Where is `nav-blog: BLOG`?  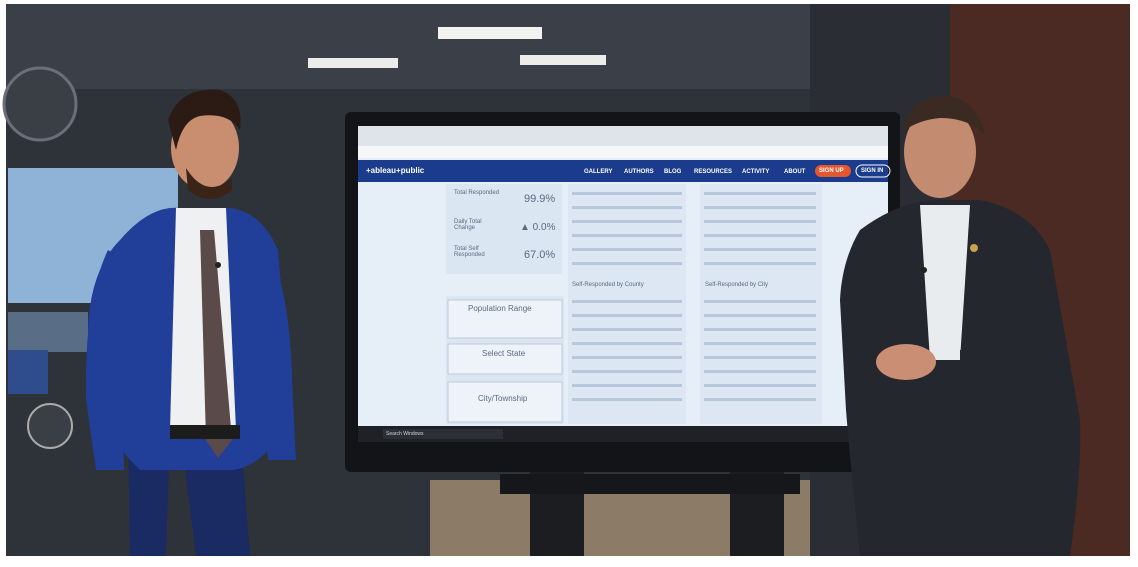
nav-blog: BLOG is located at coordinates (672, 172).